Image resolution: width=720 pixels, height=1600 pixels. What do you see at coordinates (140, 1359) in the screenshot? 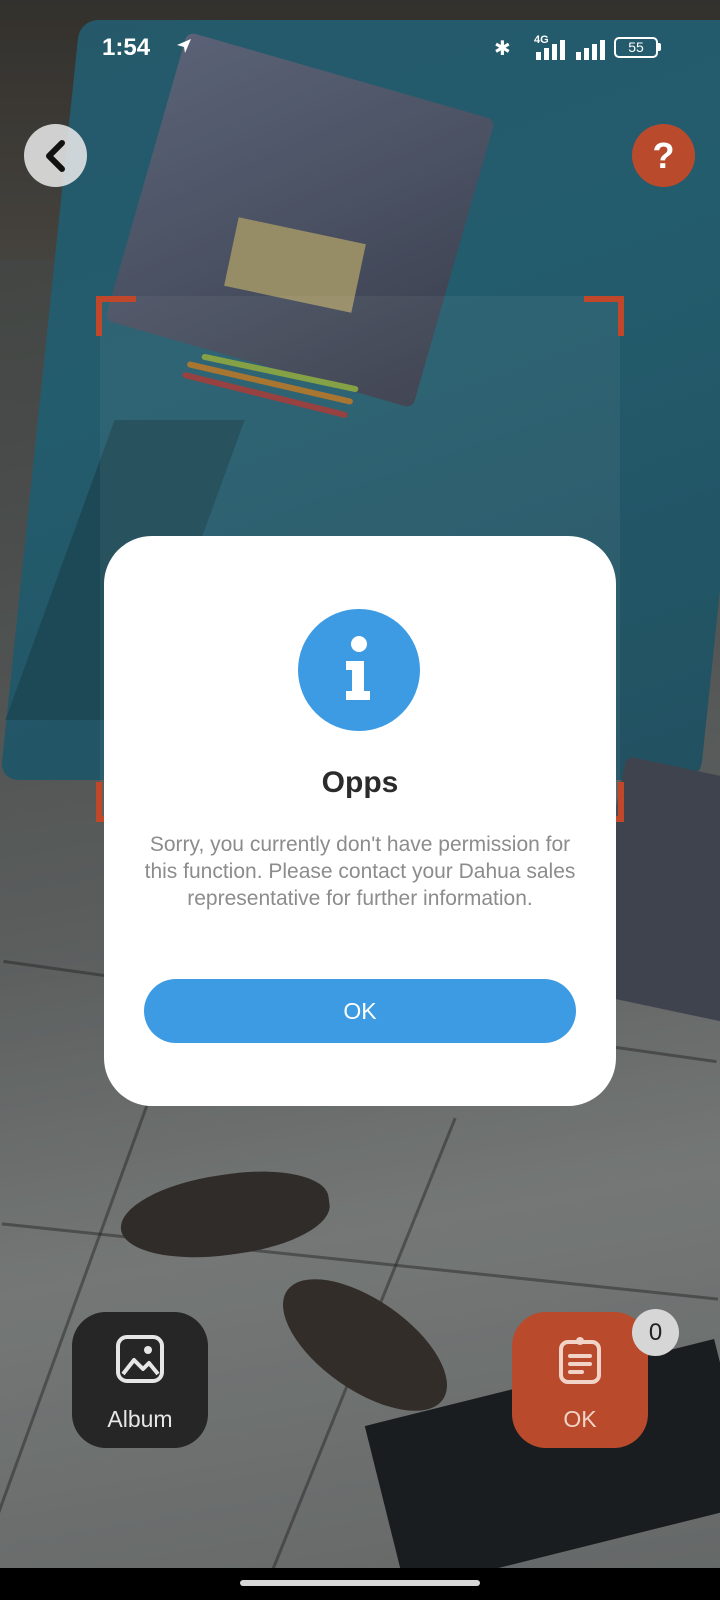
I see `image-icon` at bounding box center [140, 1359].